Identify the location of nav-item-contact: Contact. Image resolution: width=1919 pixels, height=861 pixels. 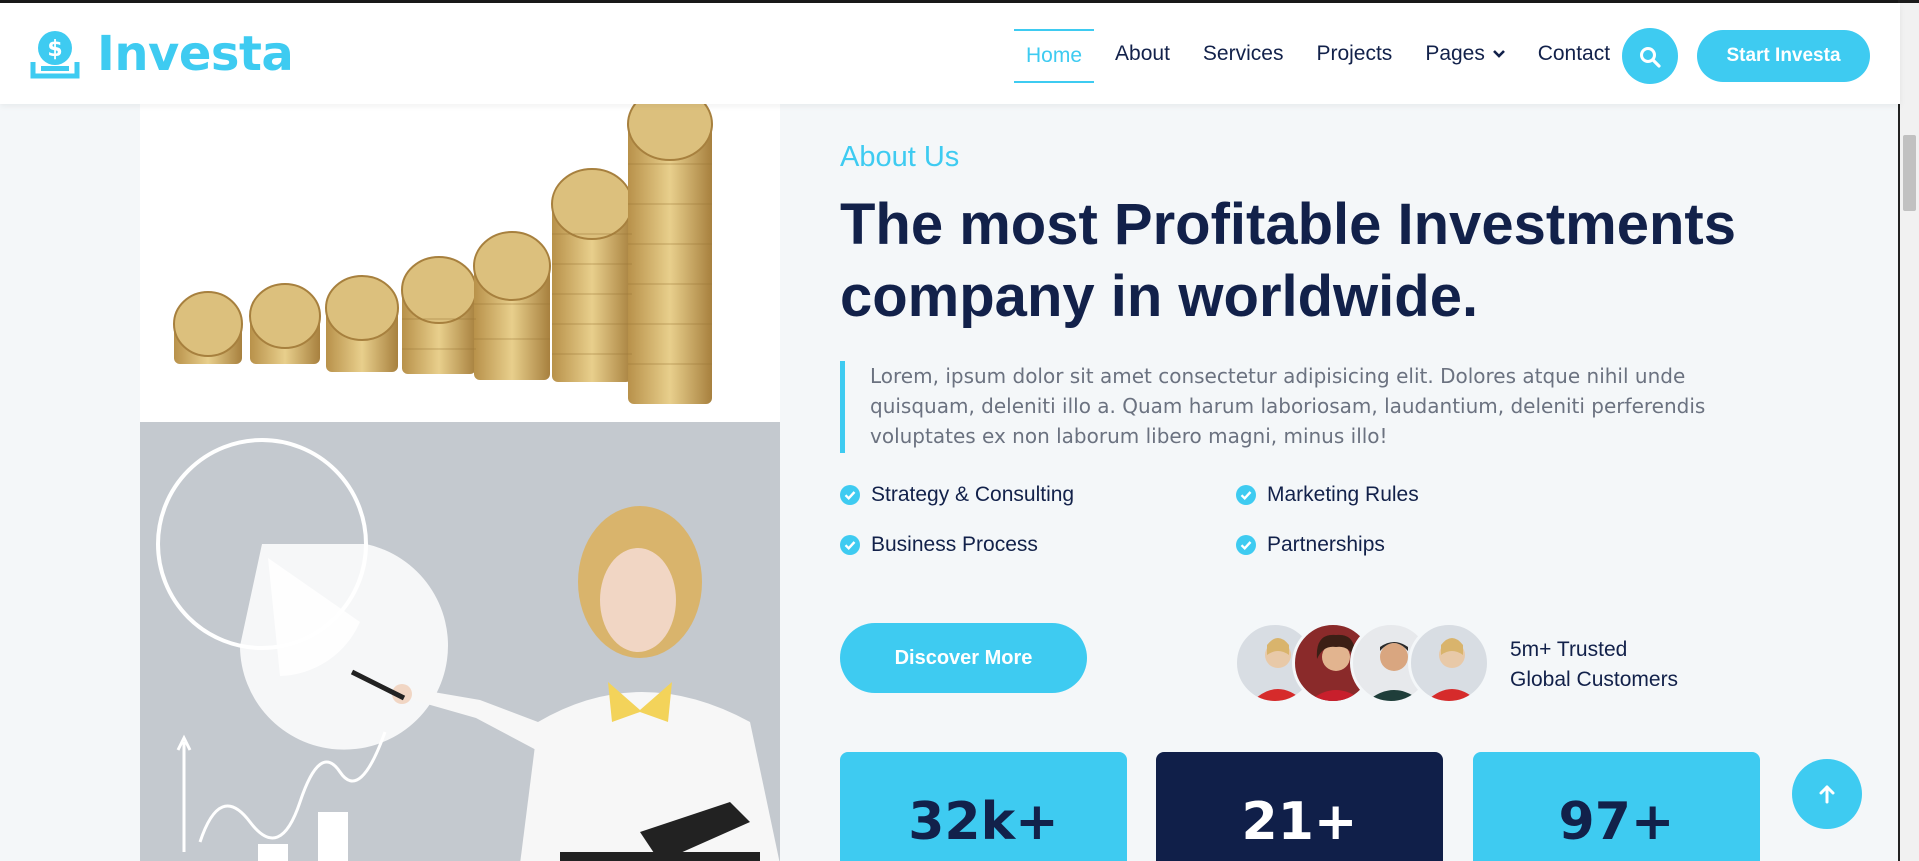
(1574, 56).